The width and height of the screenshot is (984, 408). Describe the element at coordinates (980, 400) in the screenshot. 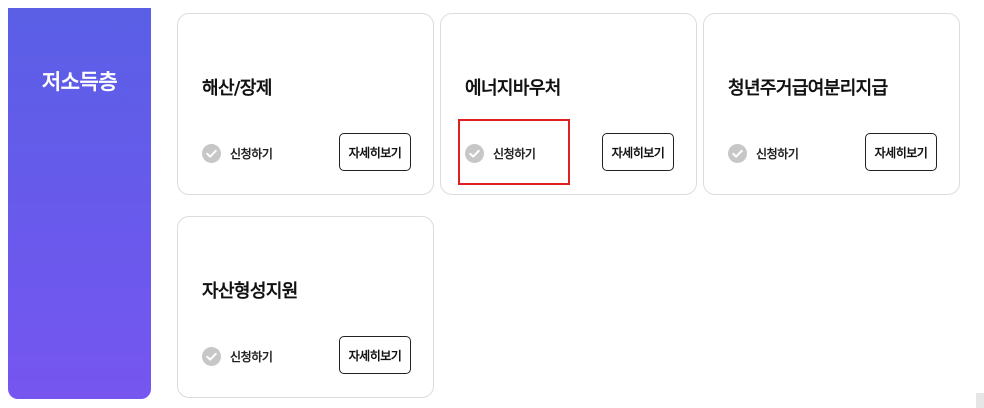

I see `scrollbar-stub` at that location.